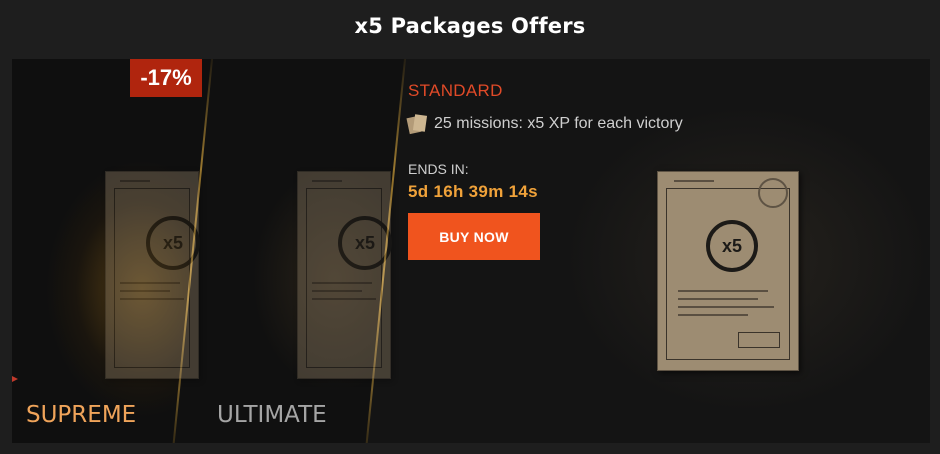 Image resolution: width=940 pixels, height=454 pixels. Describe the element at coordinates (558, 123) in the screenshot. I see `mission-text: 25 missions: x5 XP for each victory` at that location.